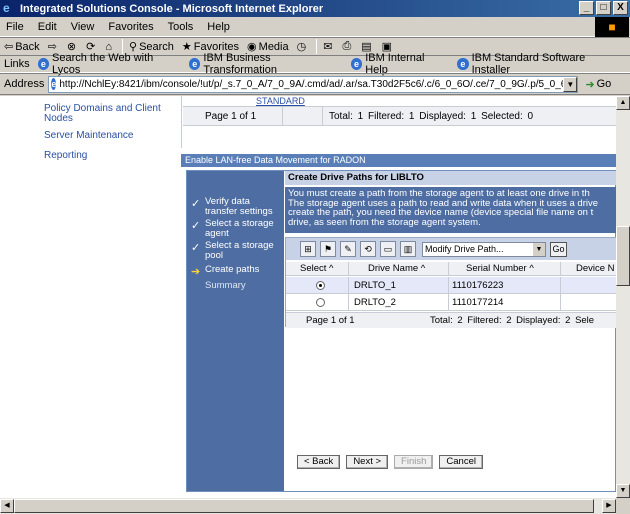  I want to click on panel-title: Create Drive Paths for LIBLTO, so click(450, 178).